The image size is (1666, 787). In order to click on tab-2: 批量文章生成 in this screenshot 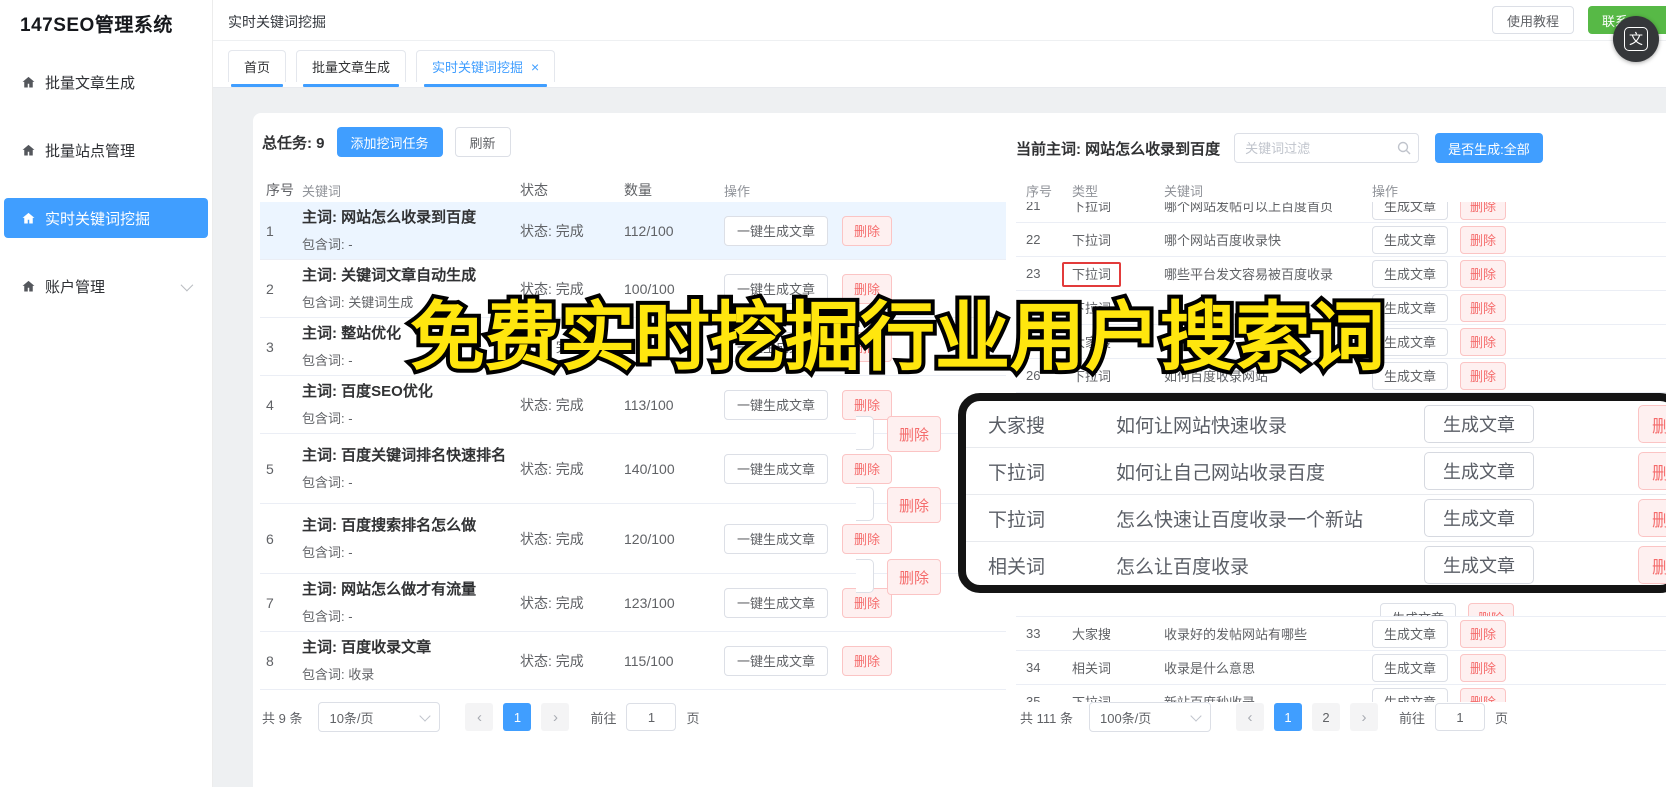, I will do `click(351, 66)`.